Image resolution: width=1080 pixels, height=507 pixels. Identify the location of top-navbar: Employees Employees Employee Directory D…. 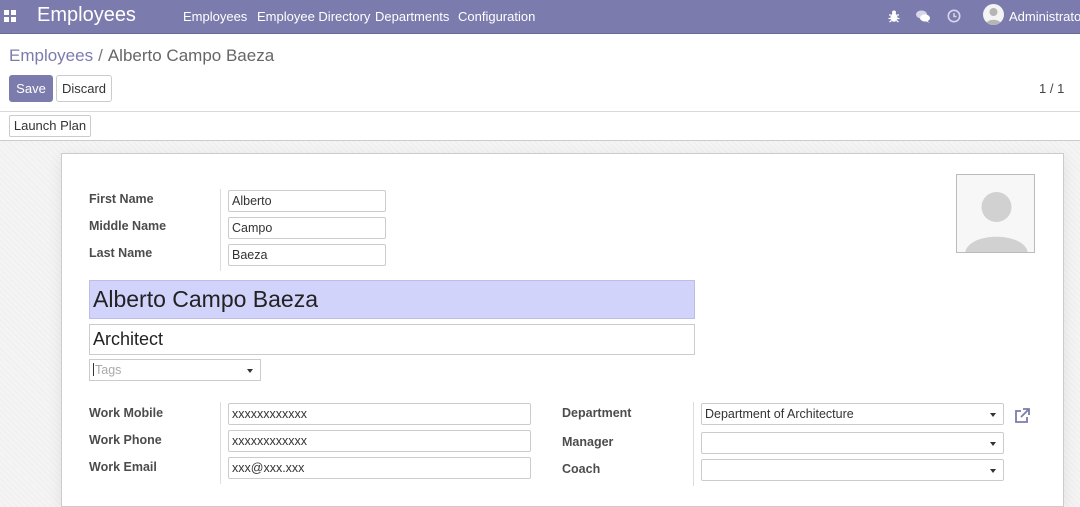
(540, 17).